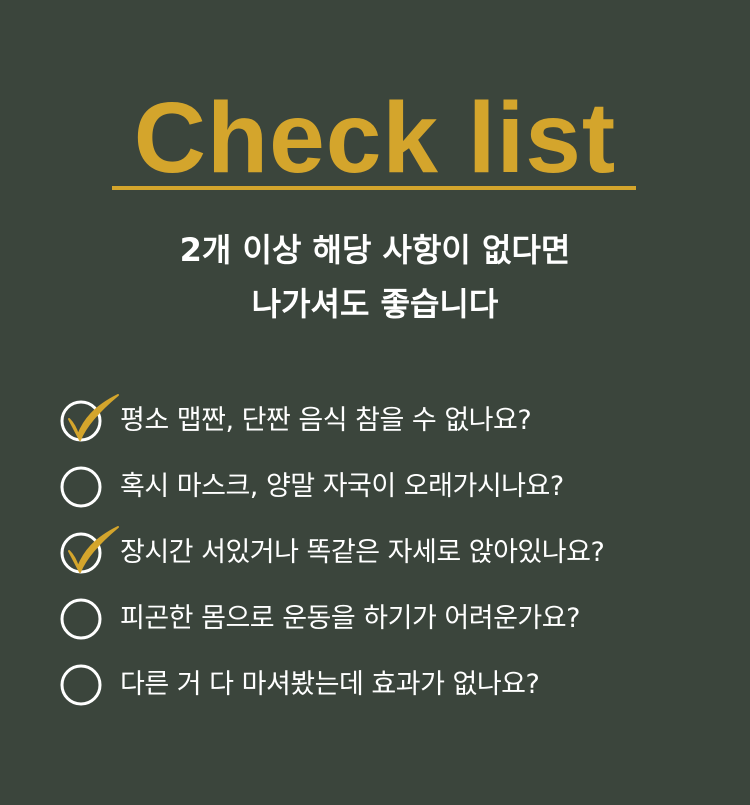 This screenshot has height=805, width=750. What do you see at coordinates (375, 138) in the screenshot?
I see `page-title: Check list` at bounding box center [375, 138].